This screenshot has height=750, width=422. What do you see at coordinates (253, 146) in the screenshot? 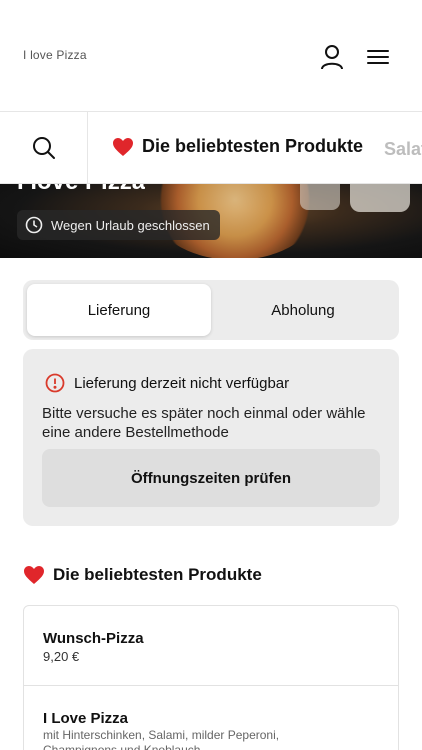
I see `category-tab-label: Die beliebtesten Produkte` at bounding box center [253, 146].